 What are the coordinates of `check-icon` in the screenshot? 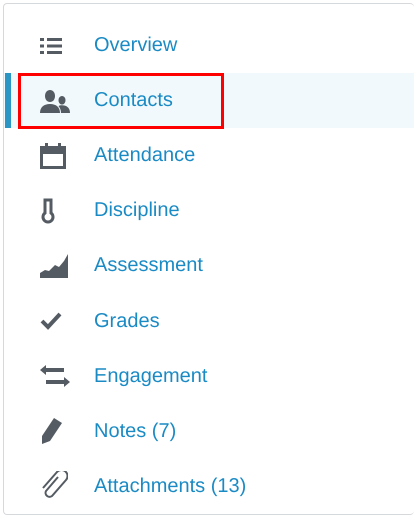 It's located at (51, 321).